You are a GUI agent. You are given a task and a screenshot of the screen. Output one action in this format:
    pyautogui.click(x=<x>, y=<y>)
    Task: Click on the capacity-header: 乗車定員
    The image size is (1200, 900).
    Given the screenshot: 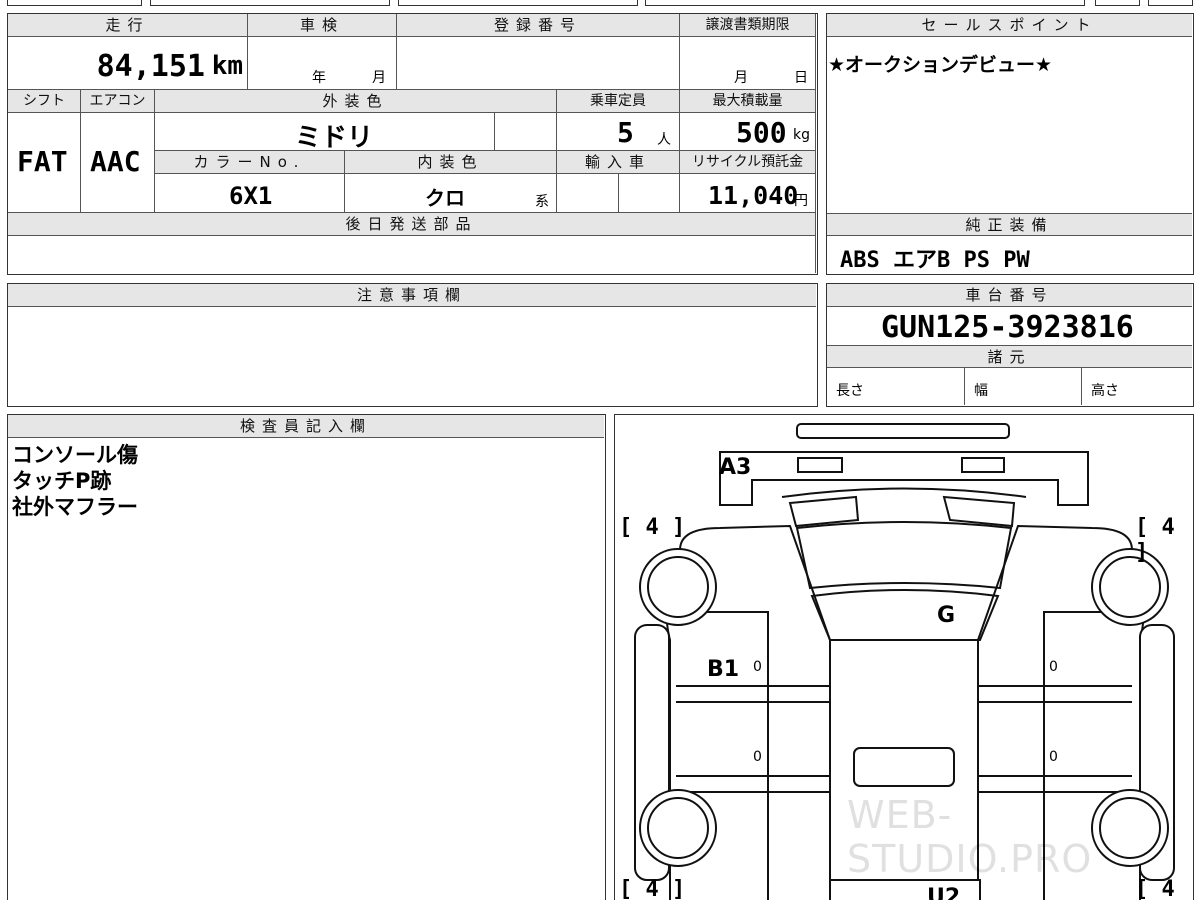 What is the action you would take?
    pyautogui.click(x=618, y=101)
    